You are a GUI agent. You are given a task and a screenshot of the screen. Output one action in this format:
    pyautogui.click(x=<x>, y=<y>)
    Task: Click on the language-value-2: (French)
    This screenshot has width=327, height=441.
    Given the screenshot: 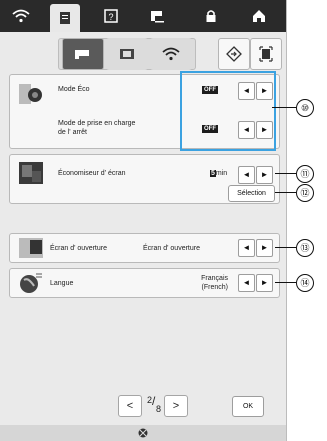 What is the action you would take?
    pyautogui.click(x=214, y=287)
    